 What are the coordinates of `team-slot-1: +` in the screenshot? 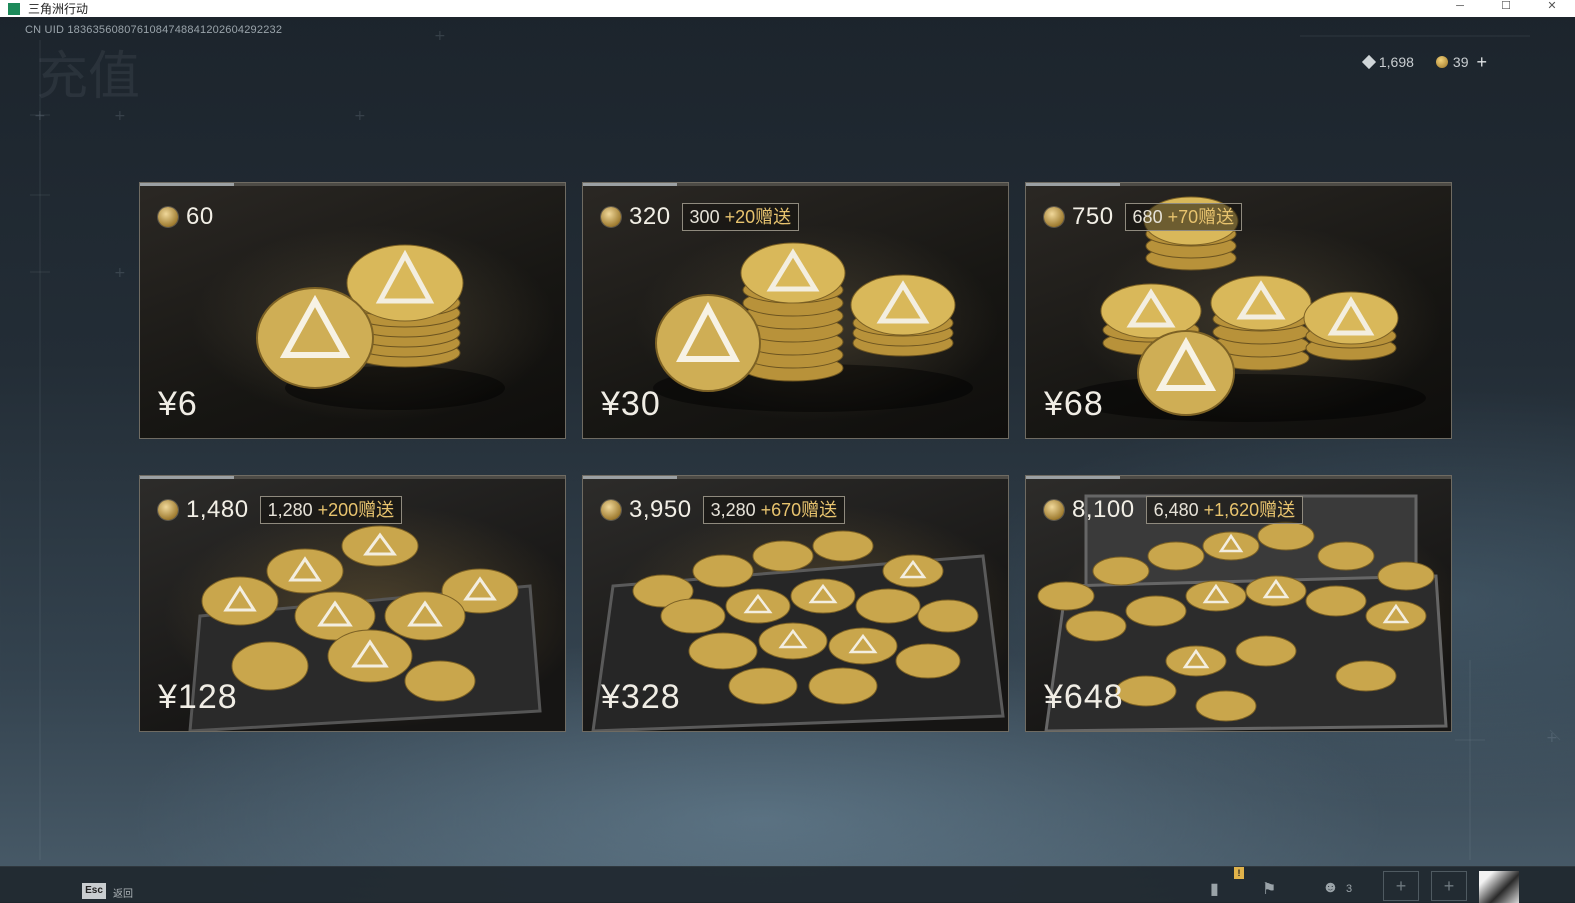 It's located at (1401, 886).